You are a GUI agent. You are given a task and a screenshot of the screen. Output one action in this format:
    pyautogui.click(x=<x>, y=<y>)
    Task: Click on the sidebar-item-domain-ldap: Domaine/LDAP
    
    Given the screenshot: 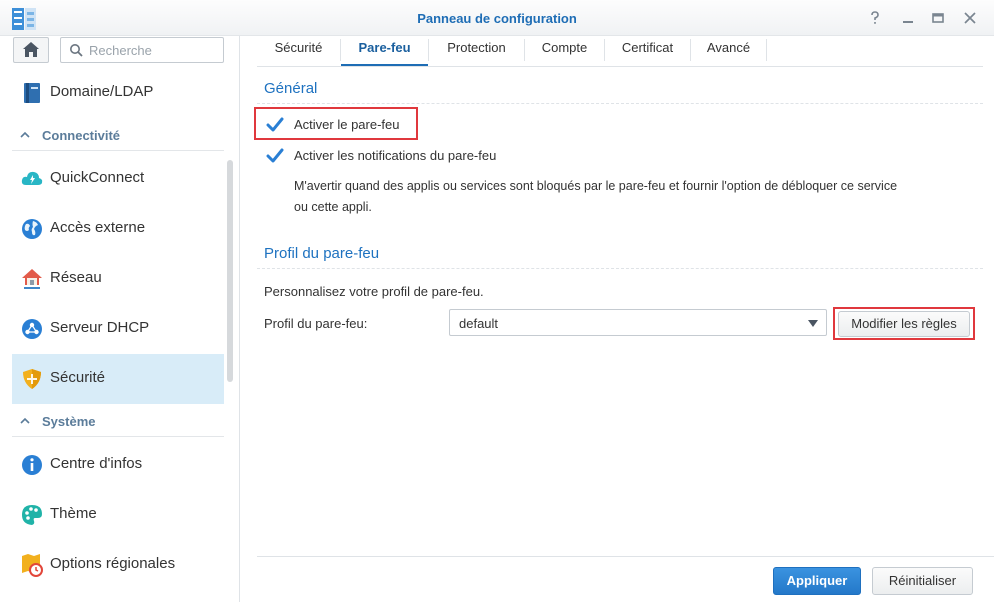 What is the action you would take?
    pyautogui.click(x=118, y=93)
    